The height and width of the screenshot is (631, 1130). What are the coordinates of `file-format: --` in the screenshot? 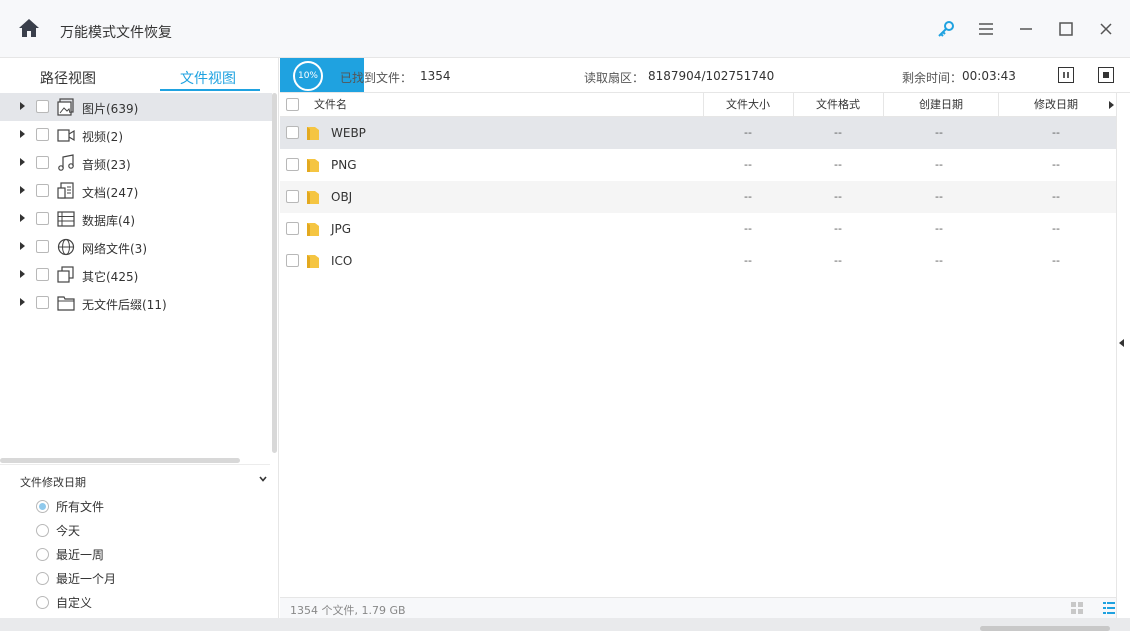 It's located at (838, 260).